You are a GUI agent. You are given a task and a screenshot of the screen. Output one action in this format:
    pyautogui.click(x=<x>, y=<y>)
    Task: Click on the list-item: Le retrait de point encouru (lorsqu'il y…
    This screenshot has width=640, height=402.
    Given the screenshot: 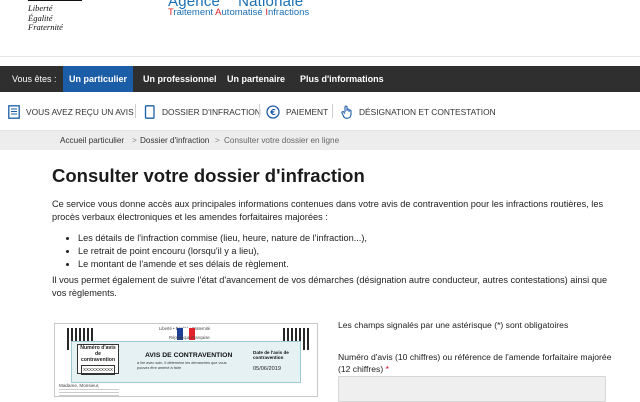 What is the action you would take?
    pyautogui.click(x=344, y=251)
    